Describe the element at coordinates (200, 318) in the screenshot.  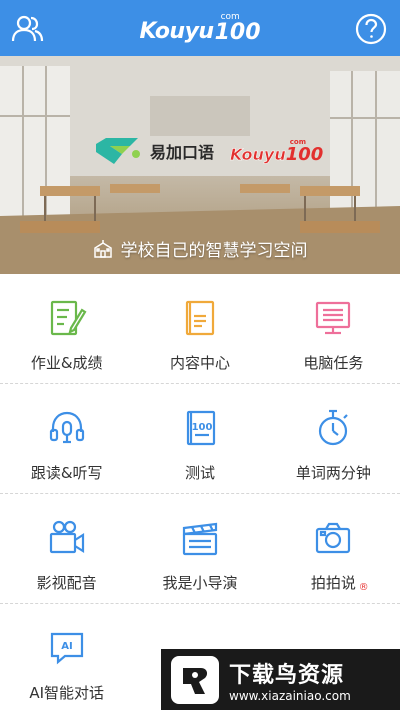
I see `book-icon` at that location.